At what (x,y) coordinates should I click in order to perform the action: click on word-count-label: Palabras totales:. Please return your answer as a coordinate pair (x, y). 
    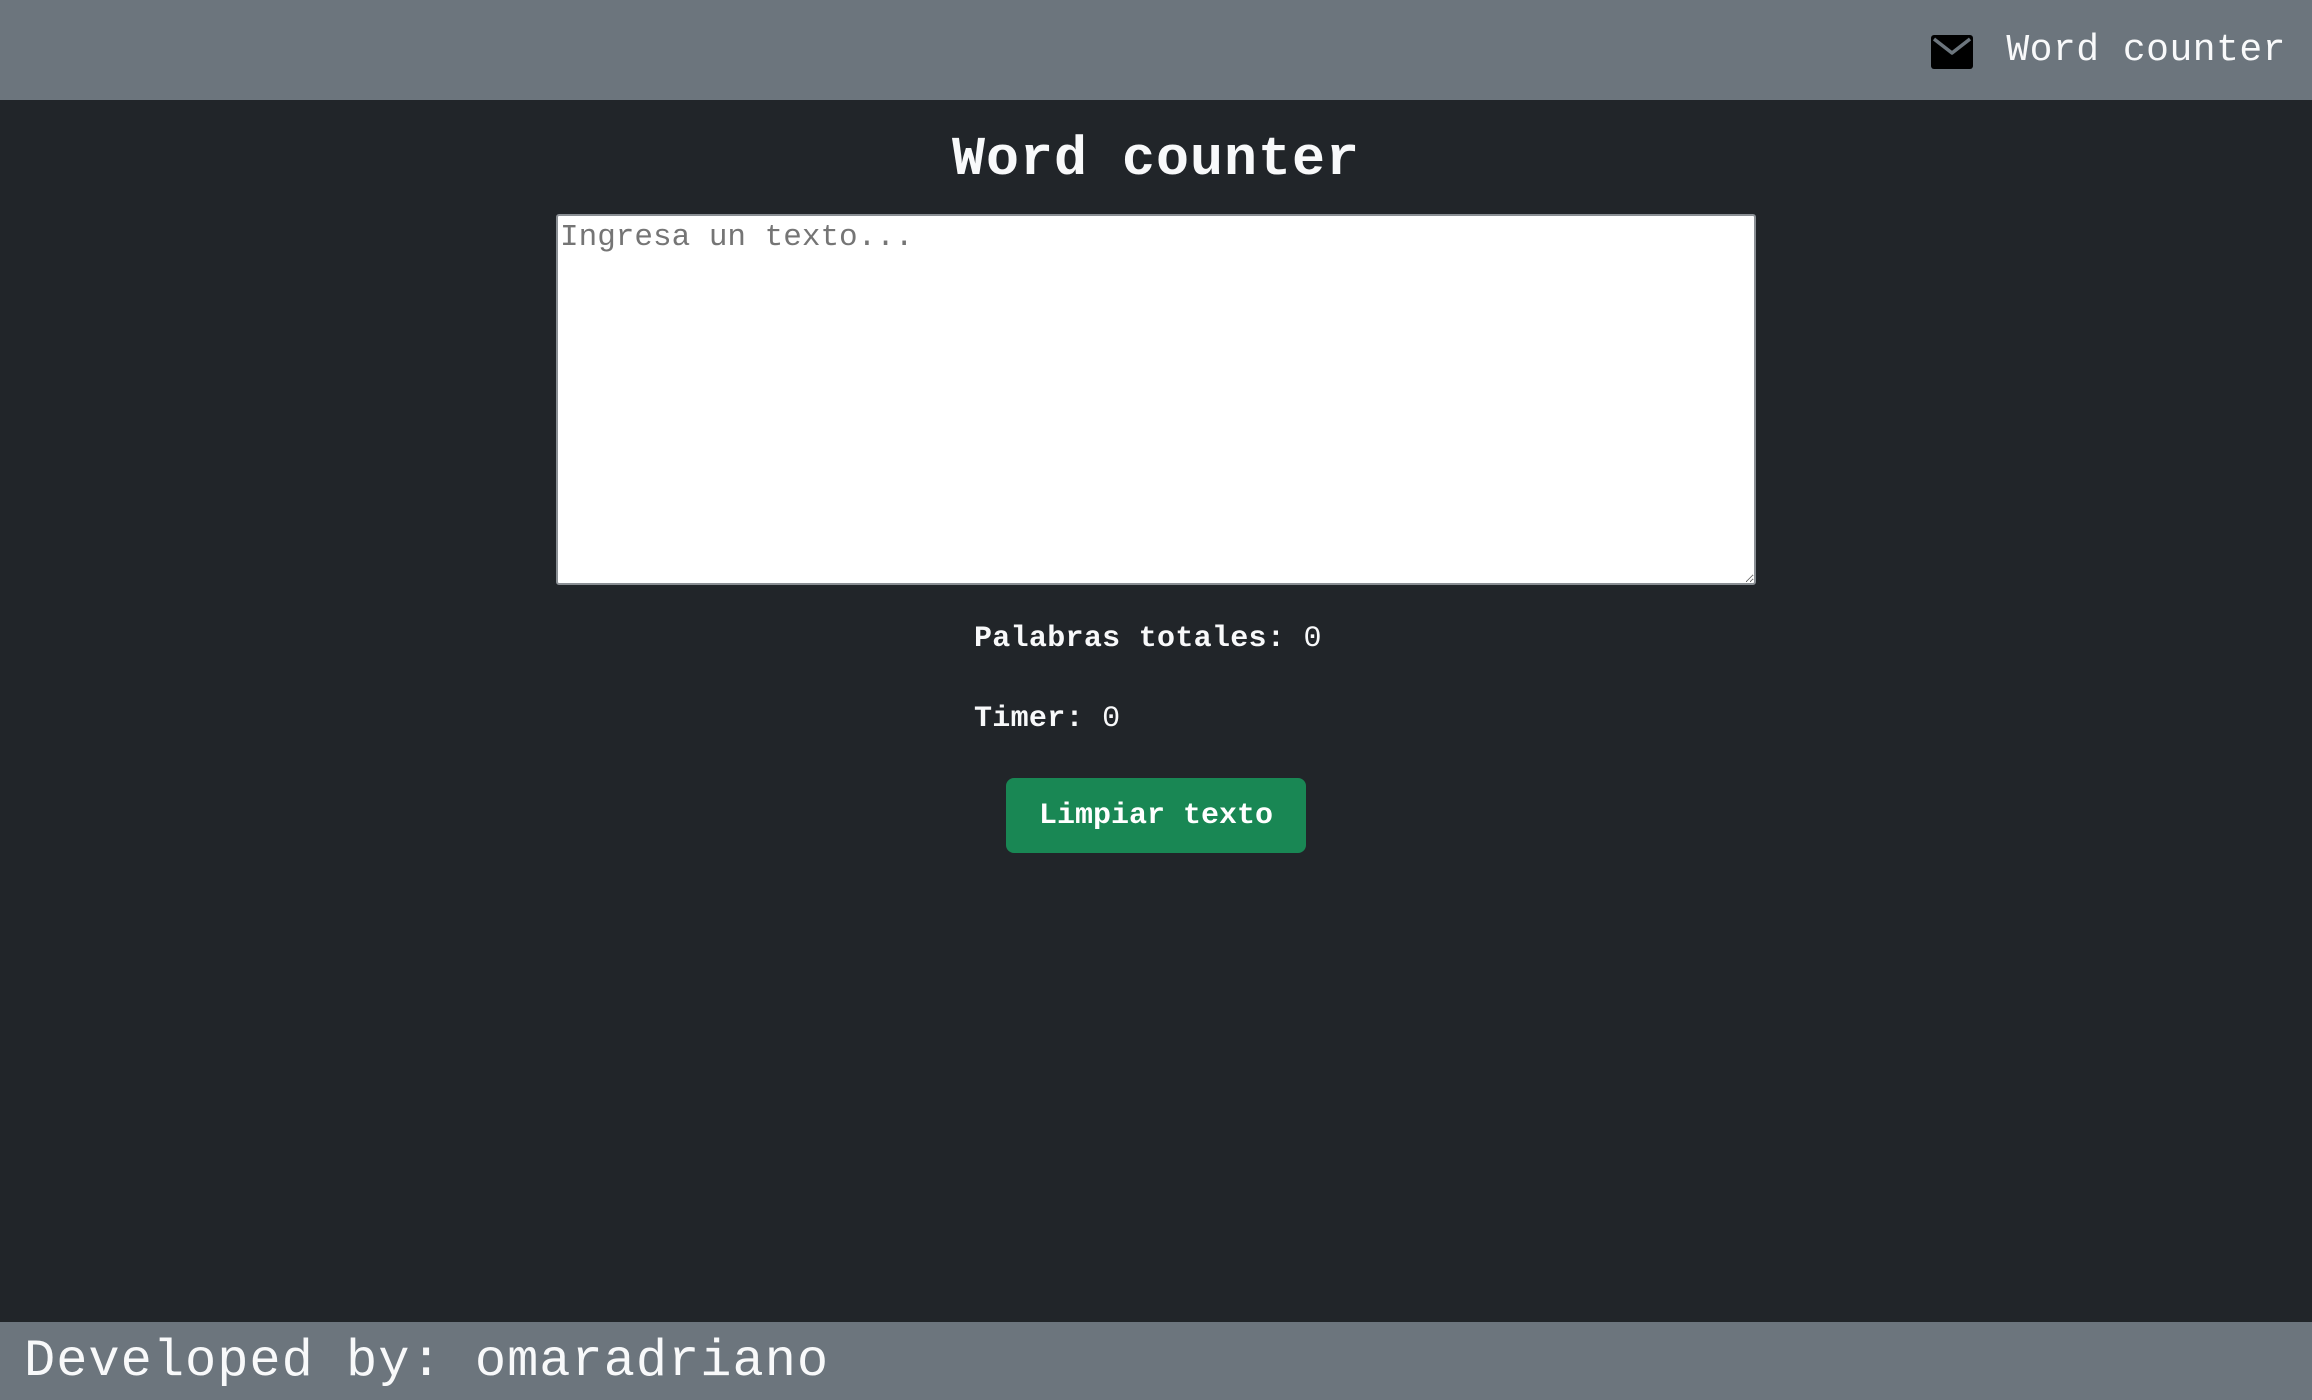
    Looking at the image, I should click on (1130, 639).